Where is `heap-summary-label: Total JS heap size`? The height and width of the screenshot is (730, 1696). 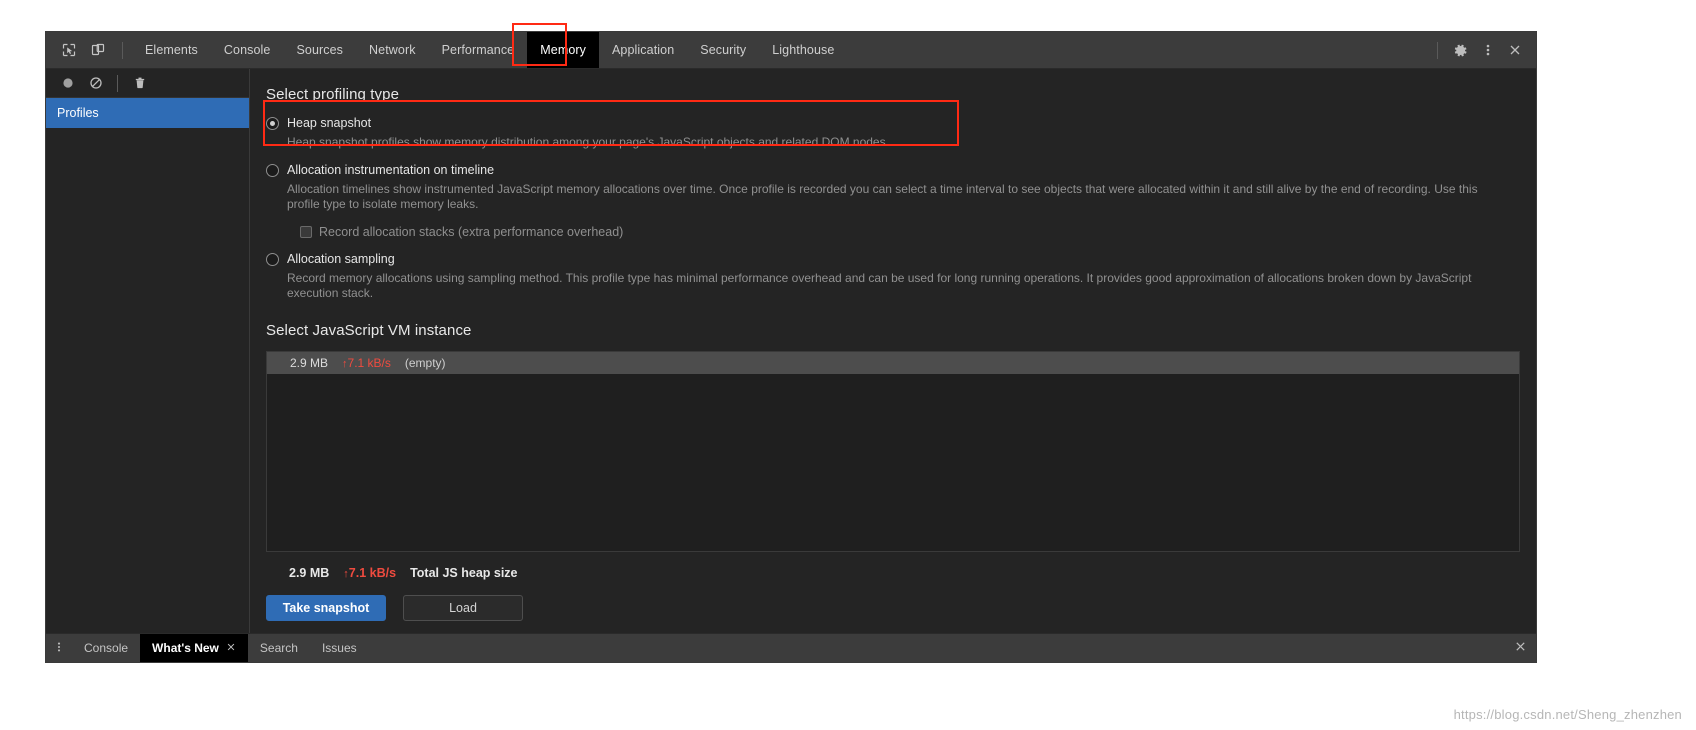
heap-summary-label: Total JS heap size is located at coordinates (464, 572).